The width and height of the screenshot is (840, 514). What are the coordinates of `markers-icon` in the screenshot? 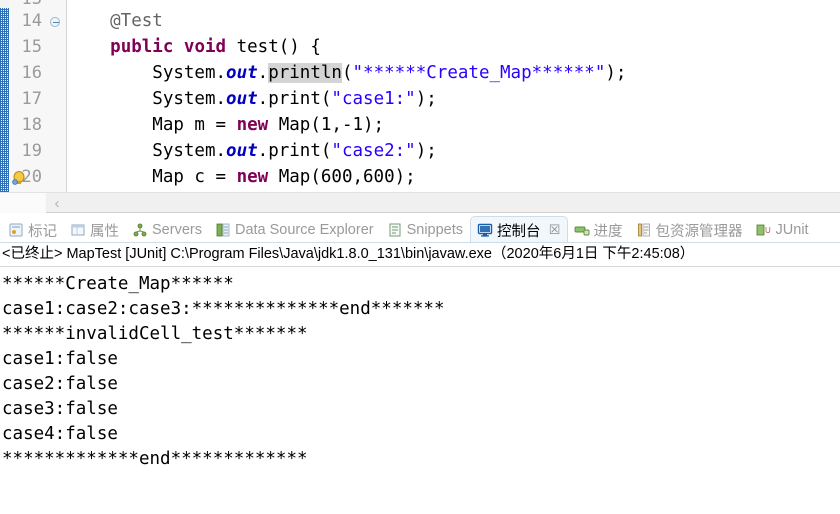 It's located at (16, 230).